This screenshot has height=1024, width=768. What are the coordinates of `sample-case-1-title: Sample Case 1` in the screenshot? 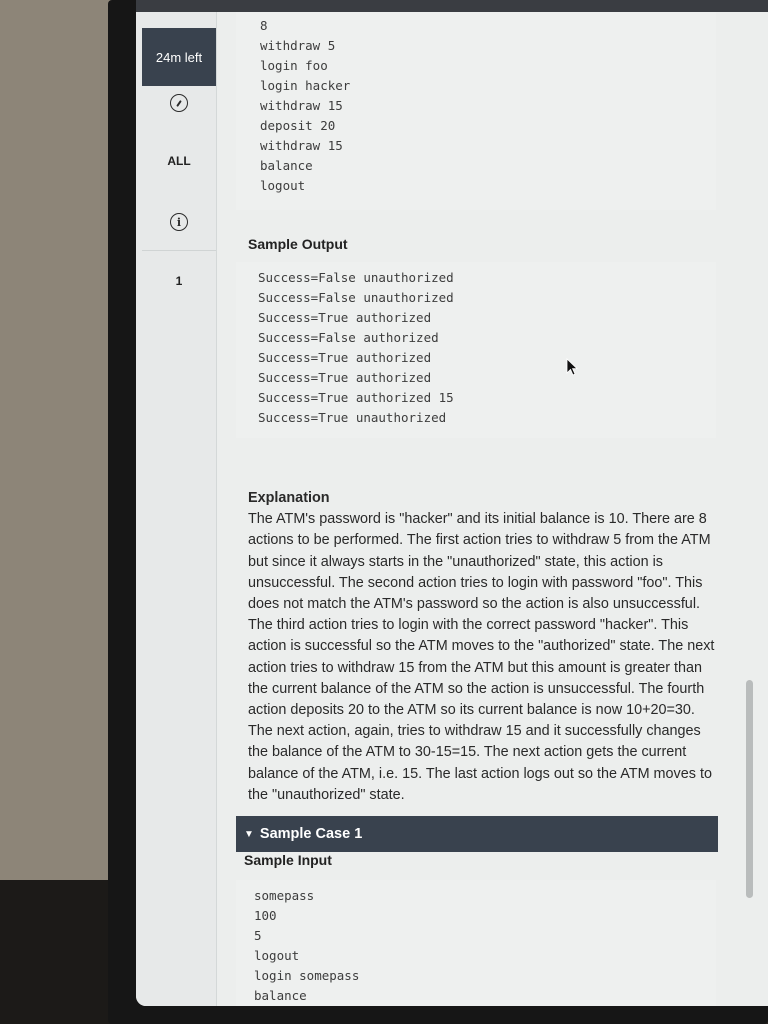 It's located at (311, 834).